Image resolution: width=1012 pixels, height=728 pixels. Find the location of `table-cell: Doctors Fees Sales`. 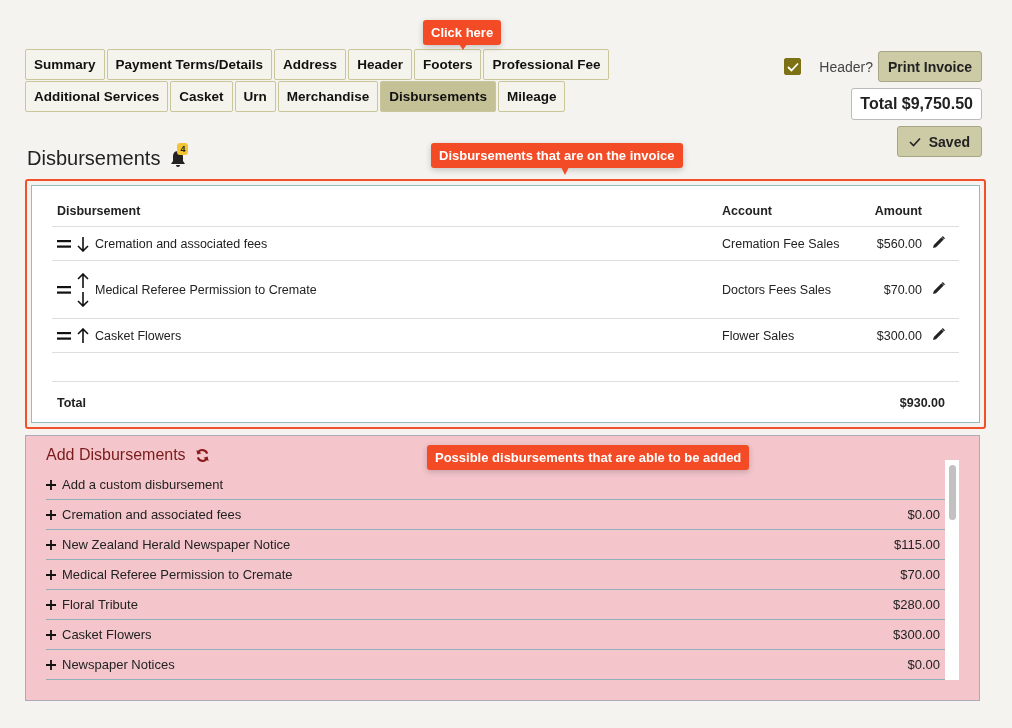

table-cell: Doctors Fees Sales is located at coordinates (787, 289).